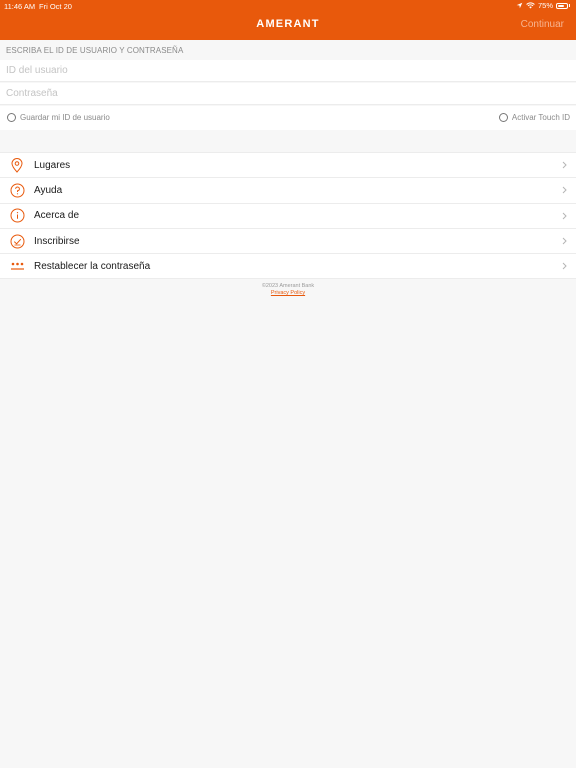 This screenshot has height=768, width=576. Describe the element at coordinates (288, 293) in the screenshot. I see `privacy-policy-link: Privacy Policy` at that location.